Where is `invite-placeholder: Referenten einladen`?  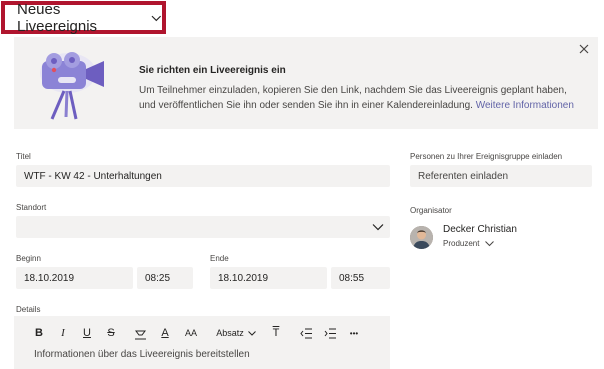 invite-placeholder: Referenten einladen is located at coordinates (463, 176).